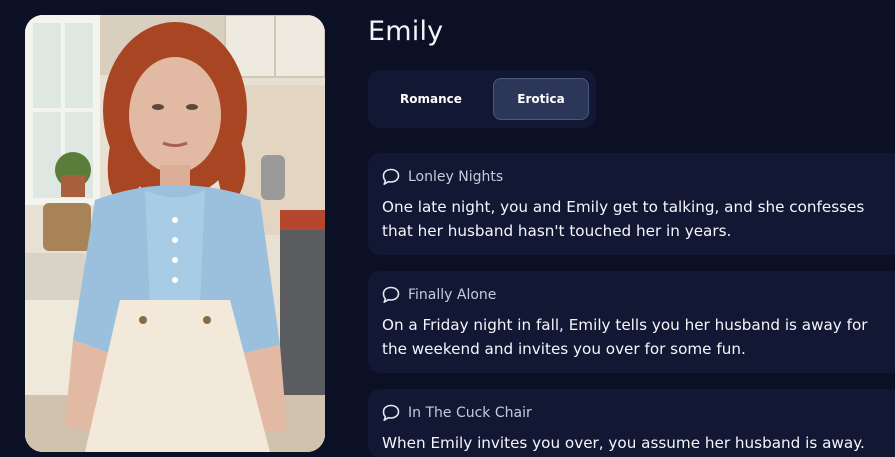  I want to click on scenario-header: In The Cuck Chair, so click(631, 413).